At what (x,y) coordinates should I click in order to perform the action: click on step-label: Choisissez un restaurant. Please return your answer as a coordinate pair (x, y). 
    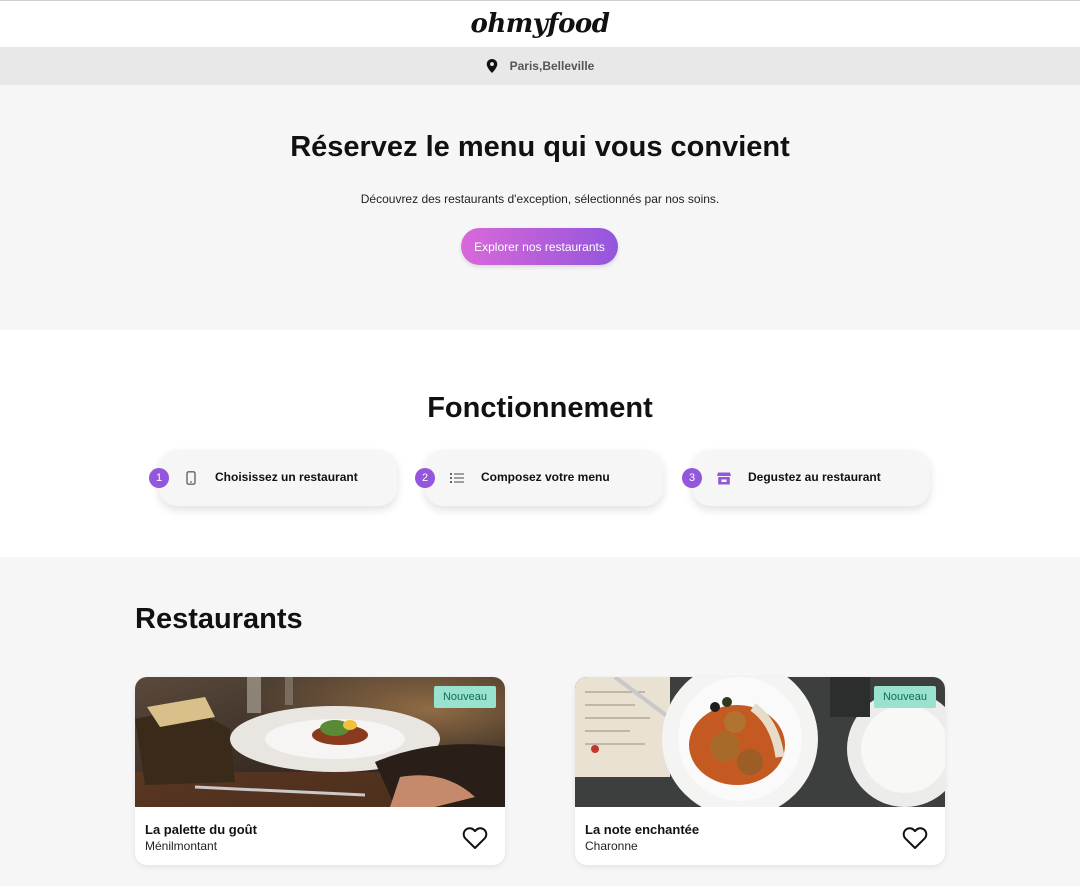
    Looking at the image, I should click on (286, 477).